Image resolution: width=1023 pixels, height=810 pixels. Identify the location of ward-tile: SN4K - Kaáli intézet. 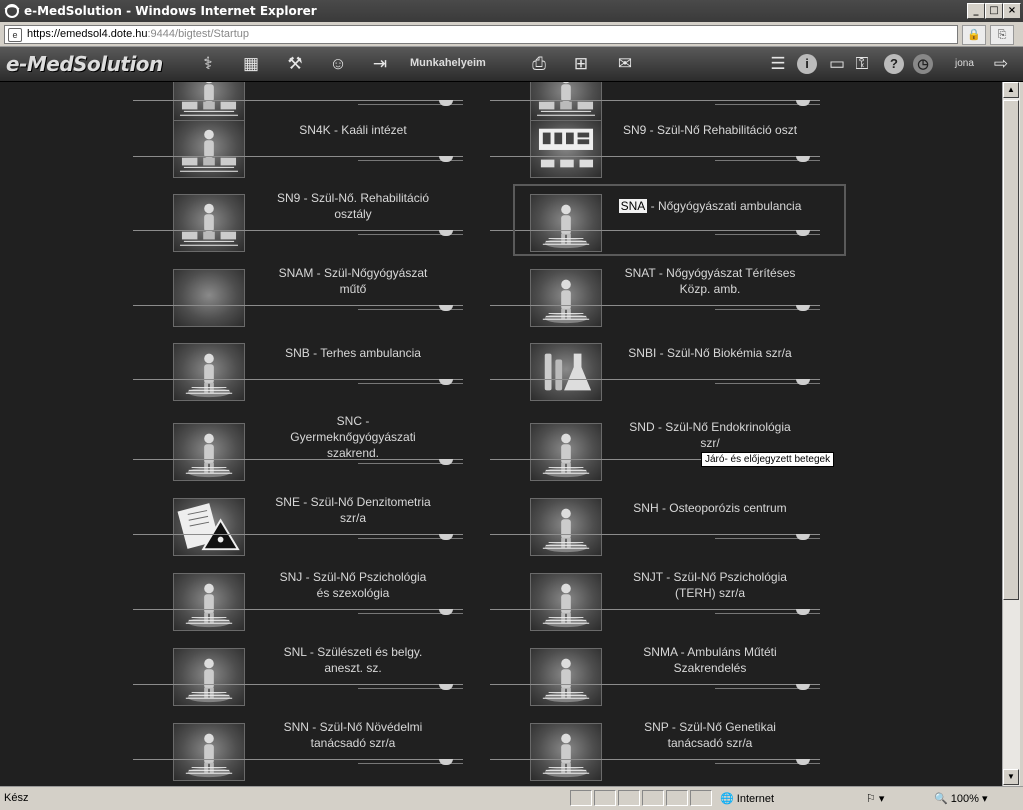
(313, 156).